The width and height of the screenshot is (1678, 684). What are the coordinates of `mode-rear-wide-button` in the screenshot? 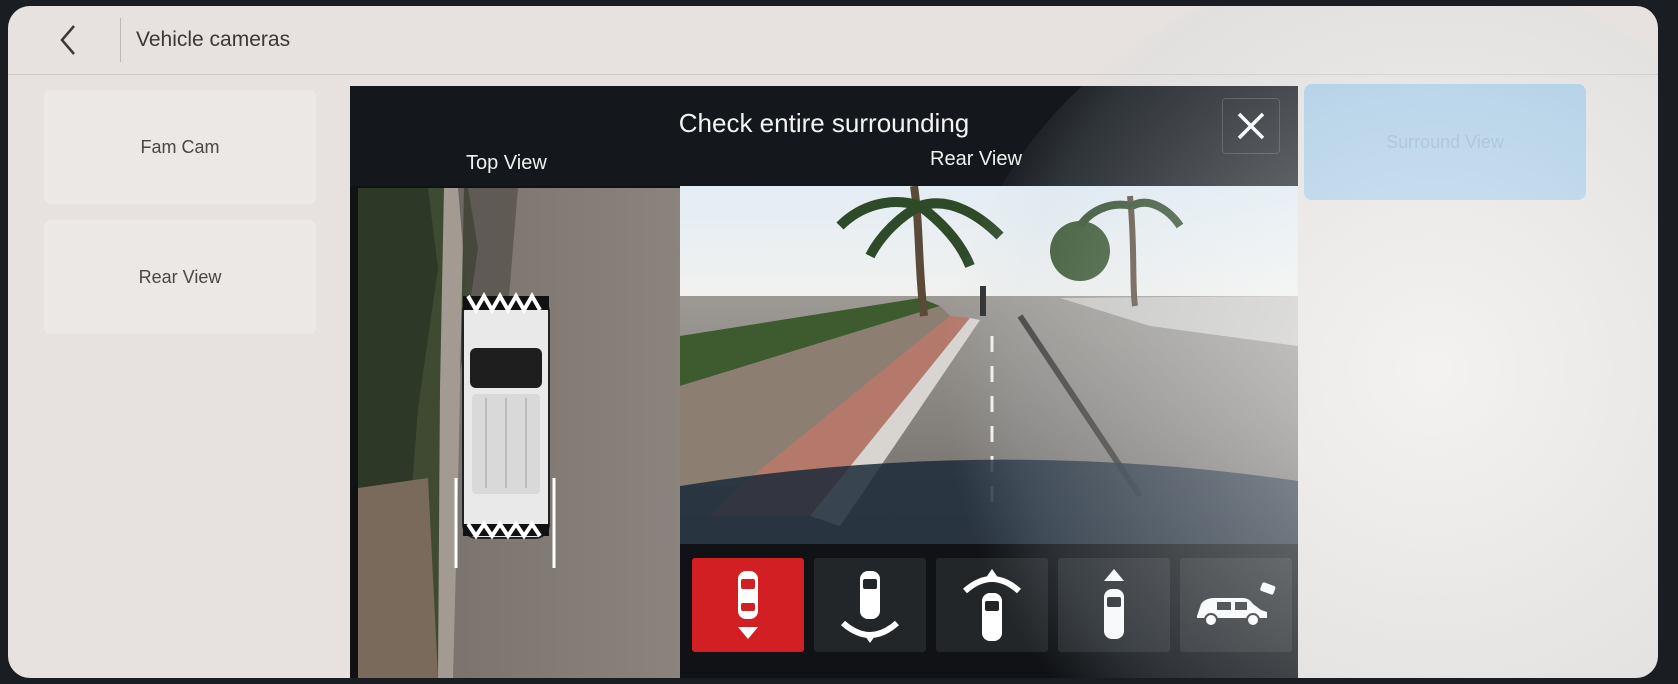 It's located at (870, 605).